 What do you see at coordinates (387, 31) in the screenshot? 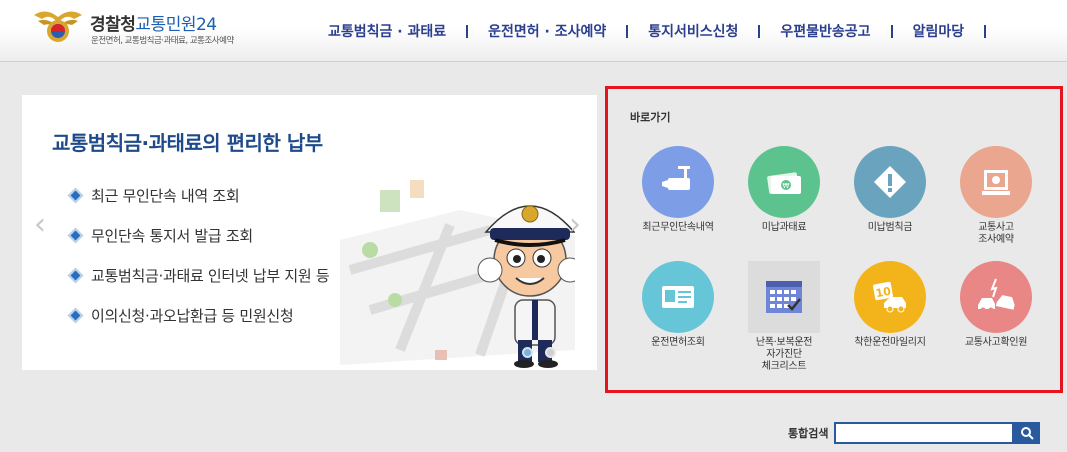
I see `nav-fines: 교통범칙금 · 과태료` at bounding box center [387, 31].